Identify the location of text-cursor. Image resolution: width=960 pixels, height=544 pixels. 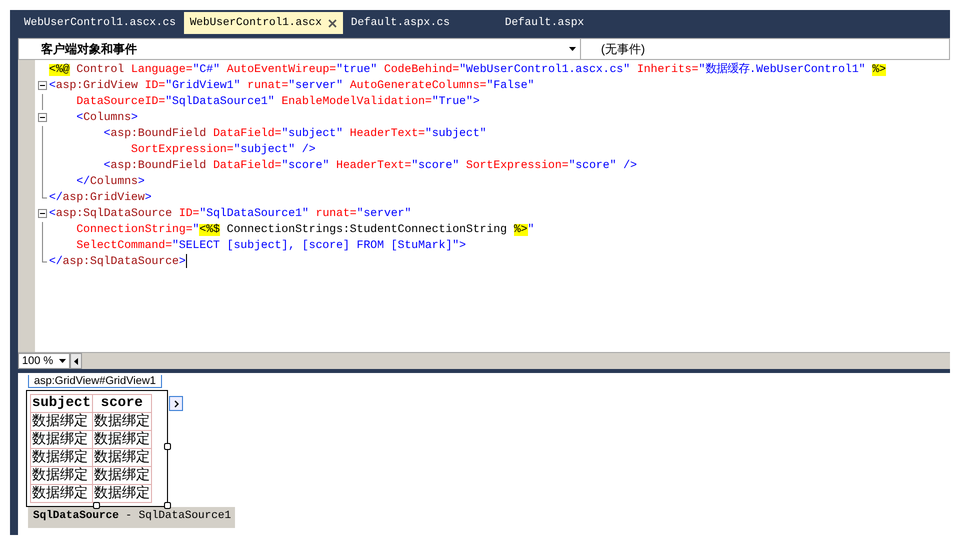
(186, 261).